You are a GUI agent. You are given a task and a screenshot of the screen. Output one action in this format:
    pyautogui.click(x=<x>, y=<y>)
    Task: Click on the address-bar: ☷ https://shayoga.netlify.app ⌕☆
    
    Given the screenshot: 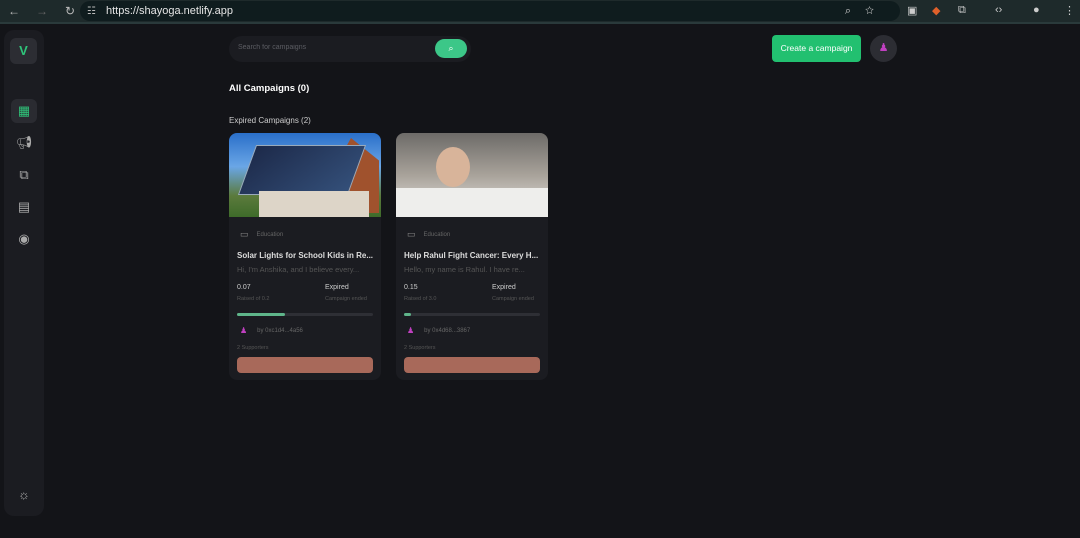 What is the action you would take?
    pyautogui.click(x=490, y=11)
    